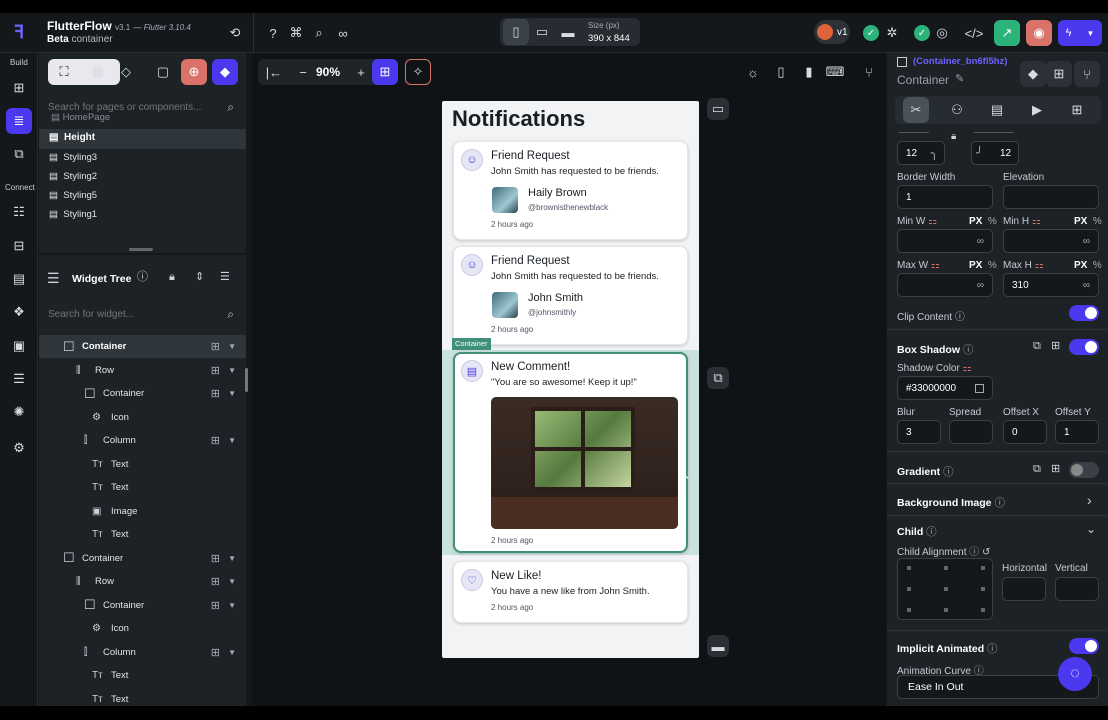 The image size is (1108, 720). Describe the element at coordinates (19, 312) in the screenshot. I see `integrations-icon: ❖` at that location.